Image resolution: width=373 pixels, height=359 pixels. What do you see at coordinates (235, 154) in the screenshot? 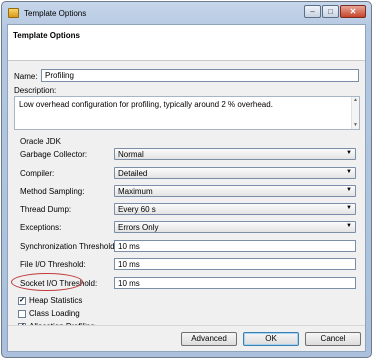
I see `garbage-collector-select: Normal ▼` at bounding box center [235, 154].